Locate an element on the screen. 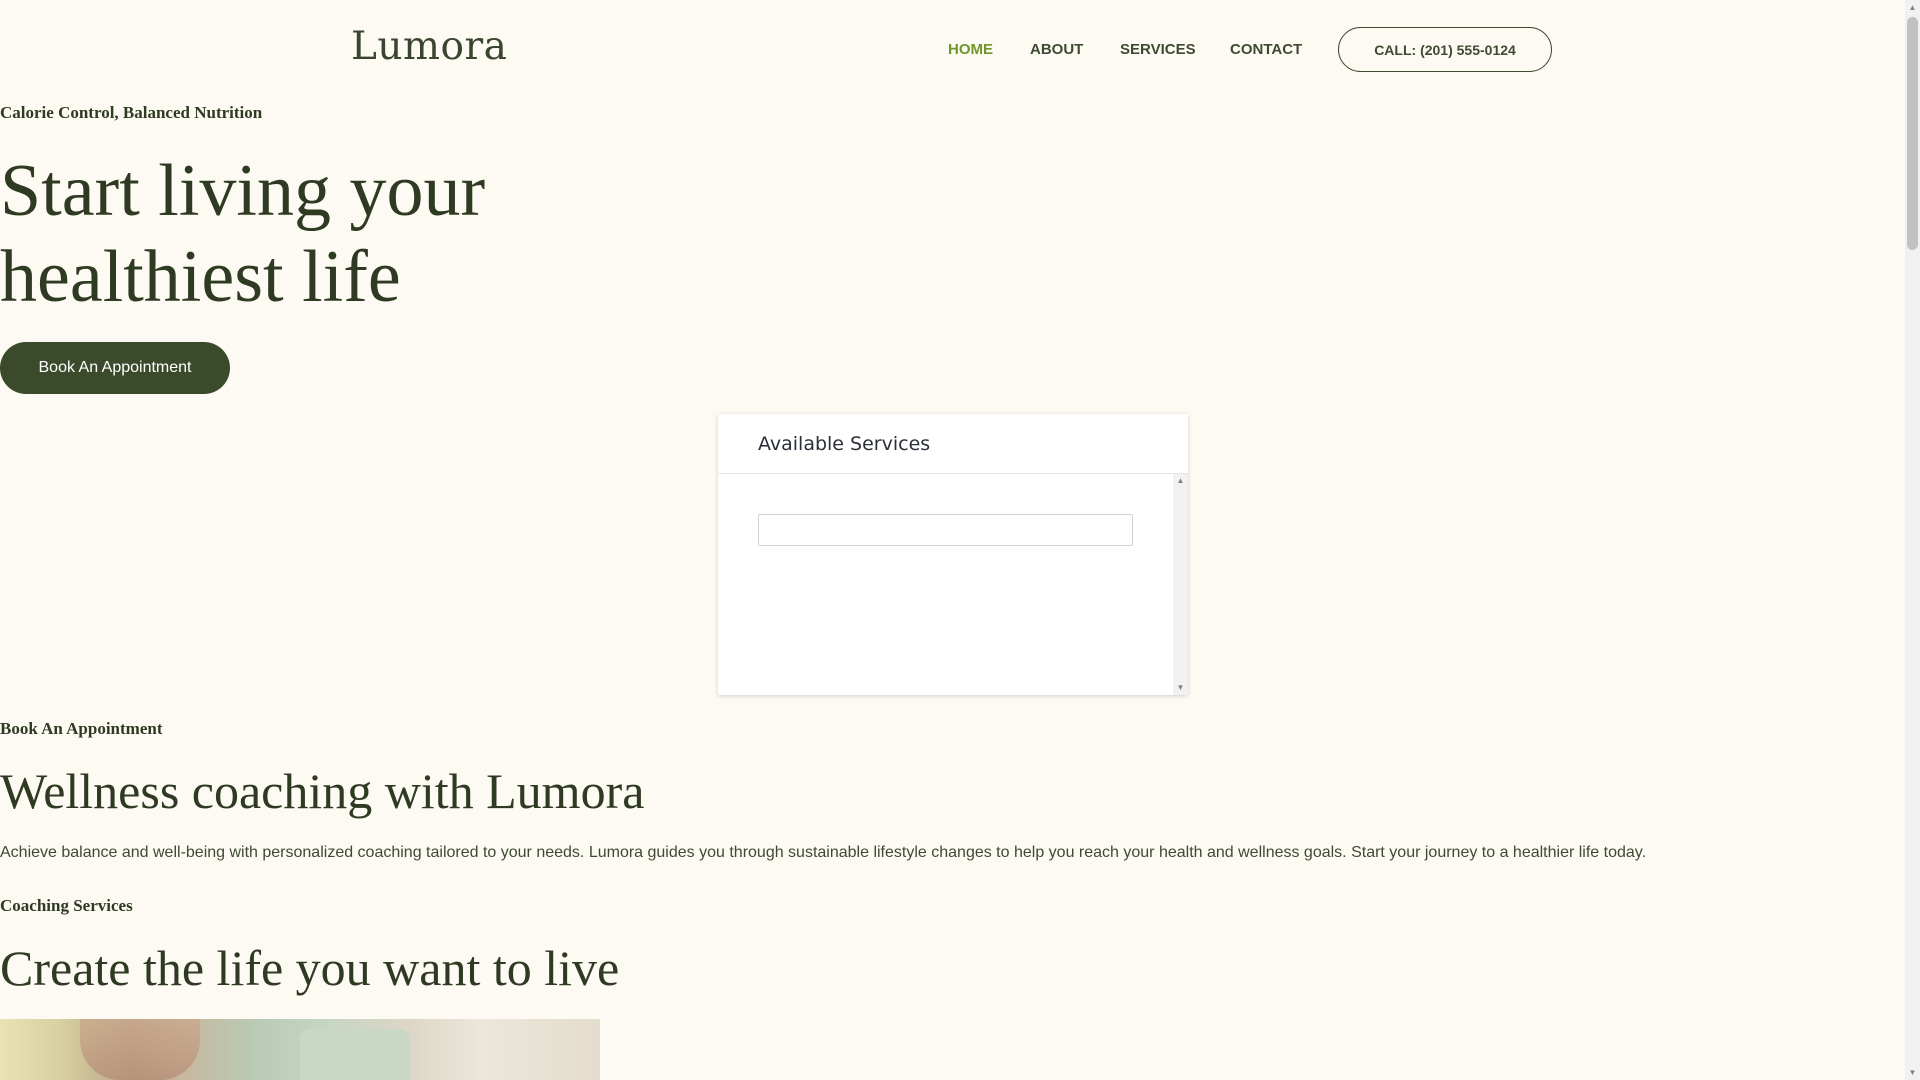  widget-title: Available Services is located at coordinates (953, 444).